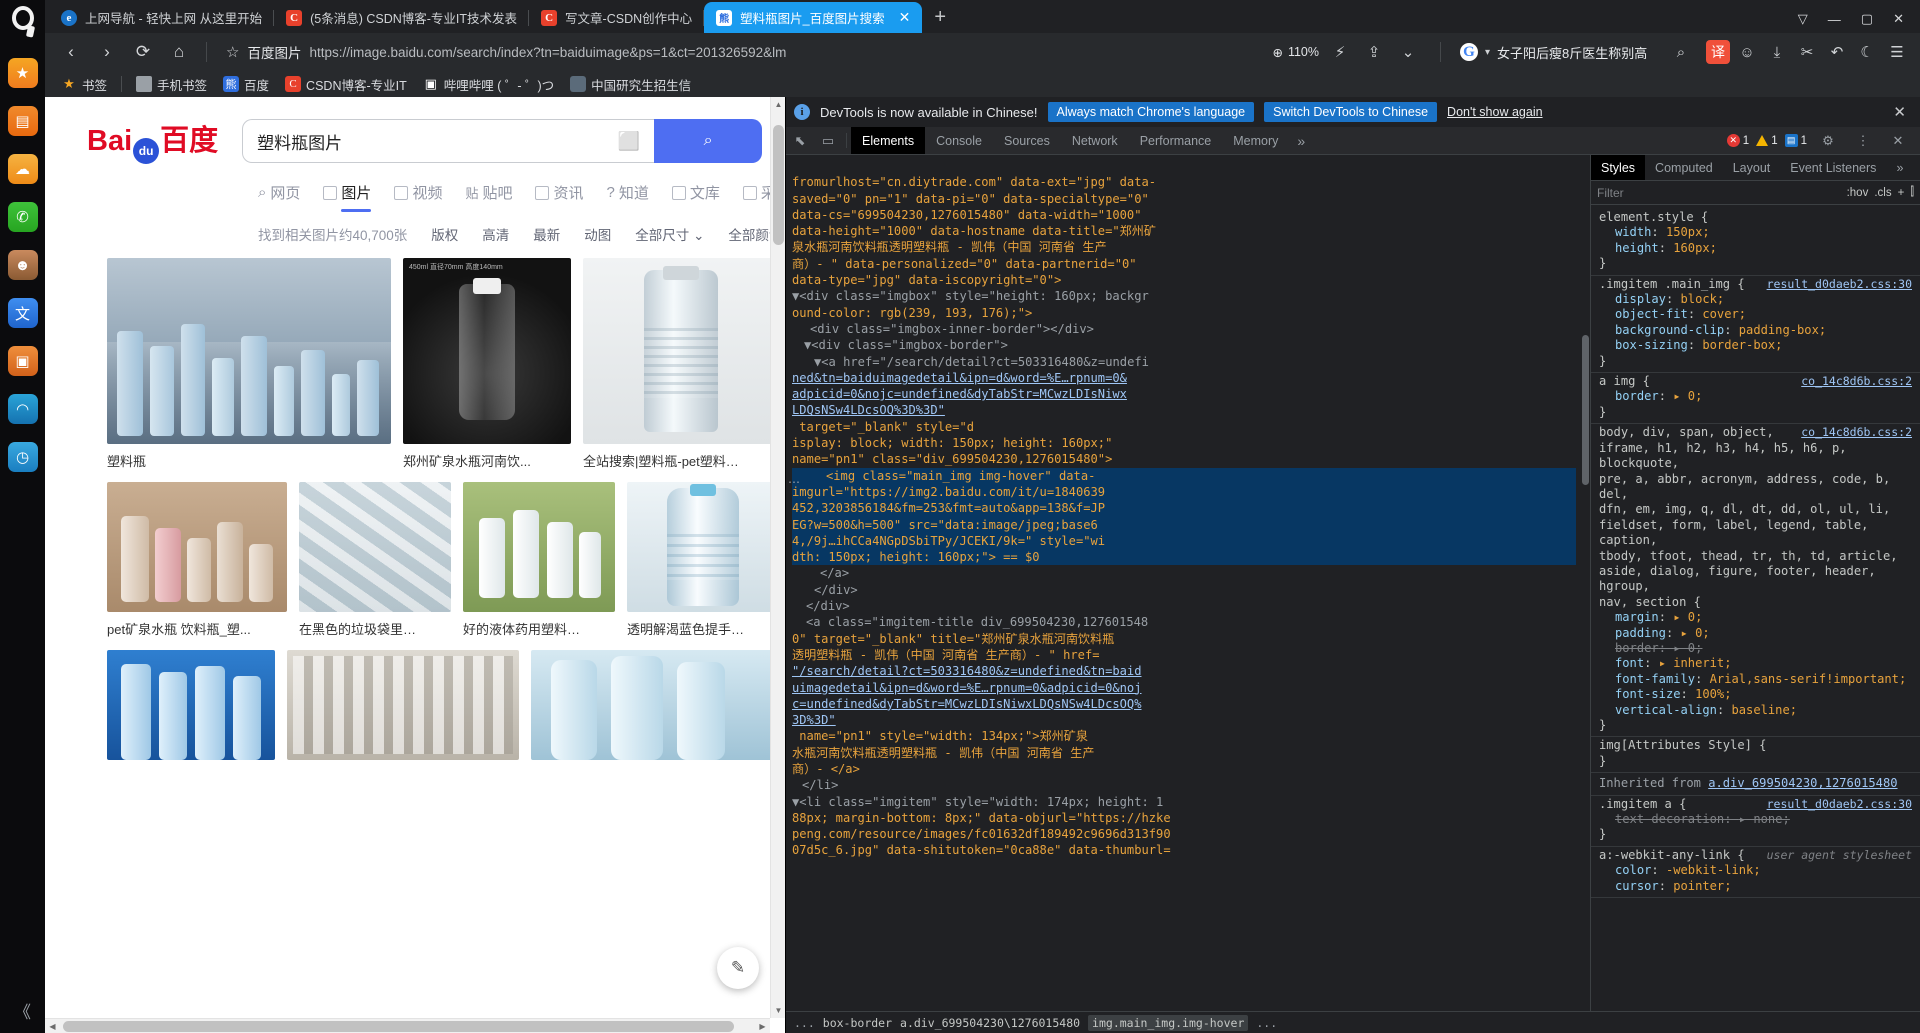 The height and width of the screenshot is (1033, 1920). What do you see at coordinates (1637, 617) in the screenshot?
I see `prop-name: margin` at bounding box center [1637, 617].